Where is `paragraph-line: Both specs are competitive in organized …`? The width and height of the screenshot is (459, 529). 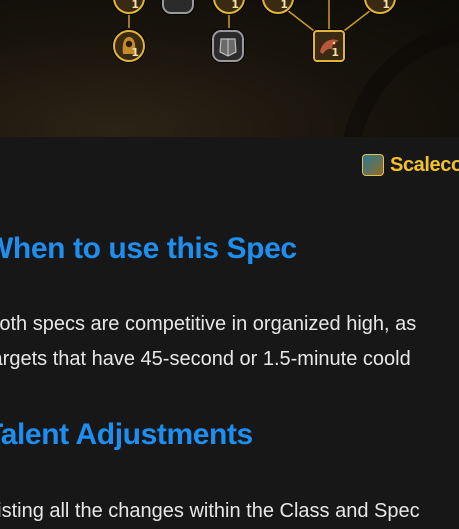
paragraph-line: Both specs are competitive in organized … is located at coordinates (208, 324).